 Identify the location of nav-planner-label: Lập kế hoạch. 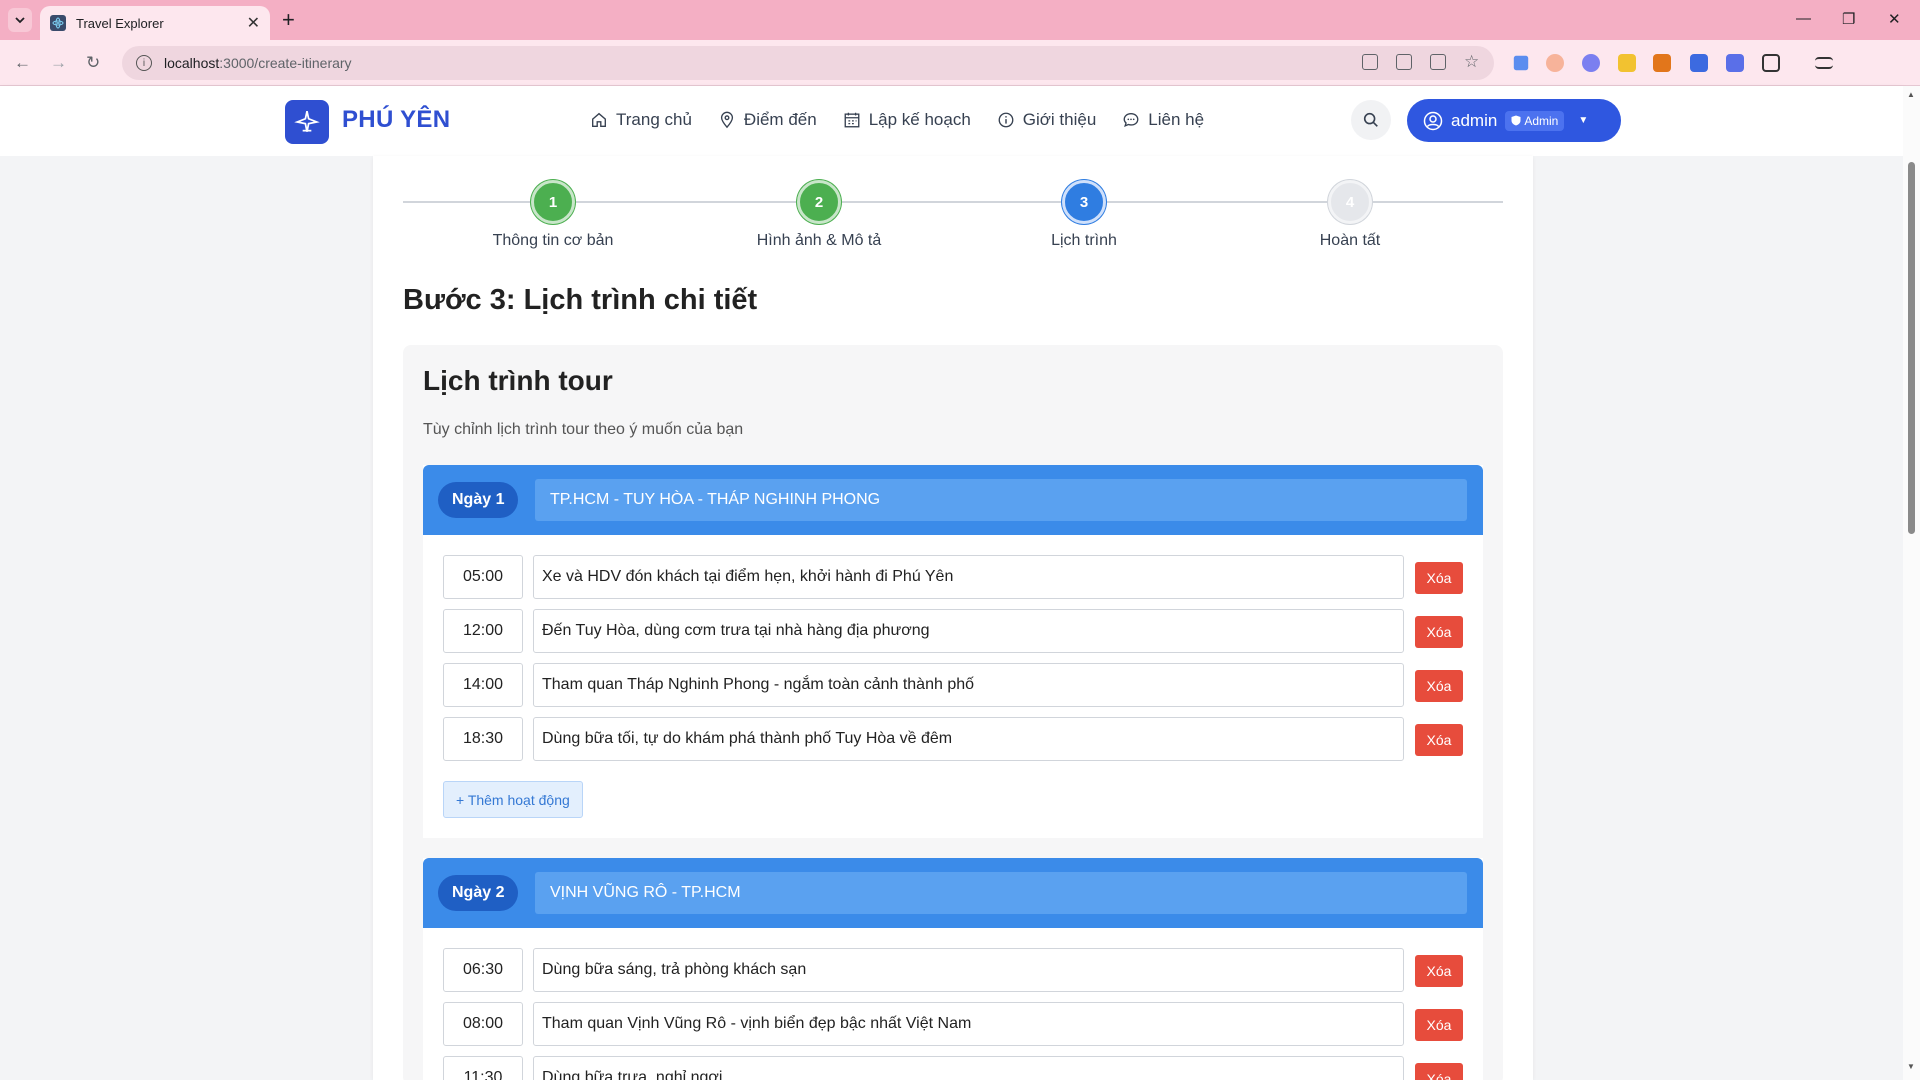
(919, 119).